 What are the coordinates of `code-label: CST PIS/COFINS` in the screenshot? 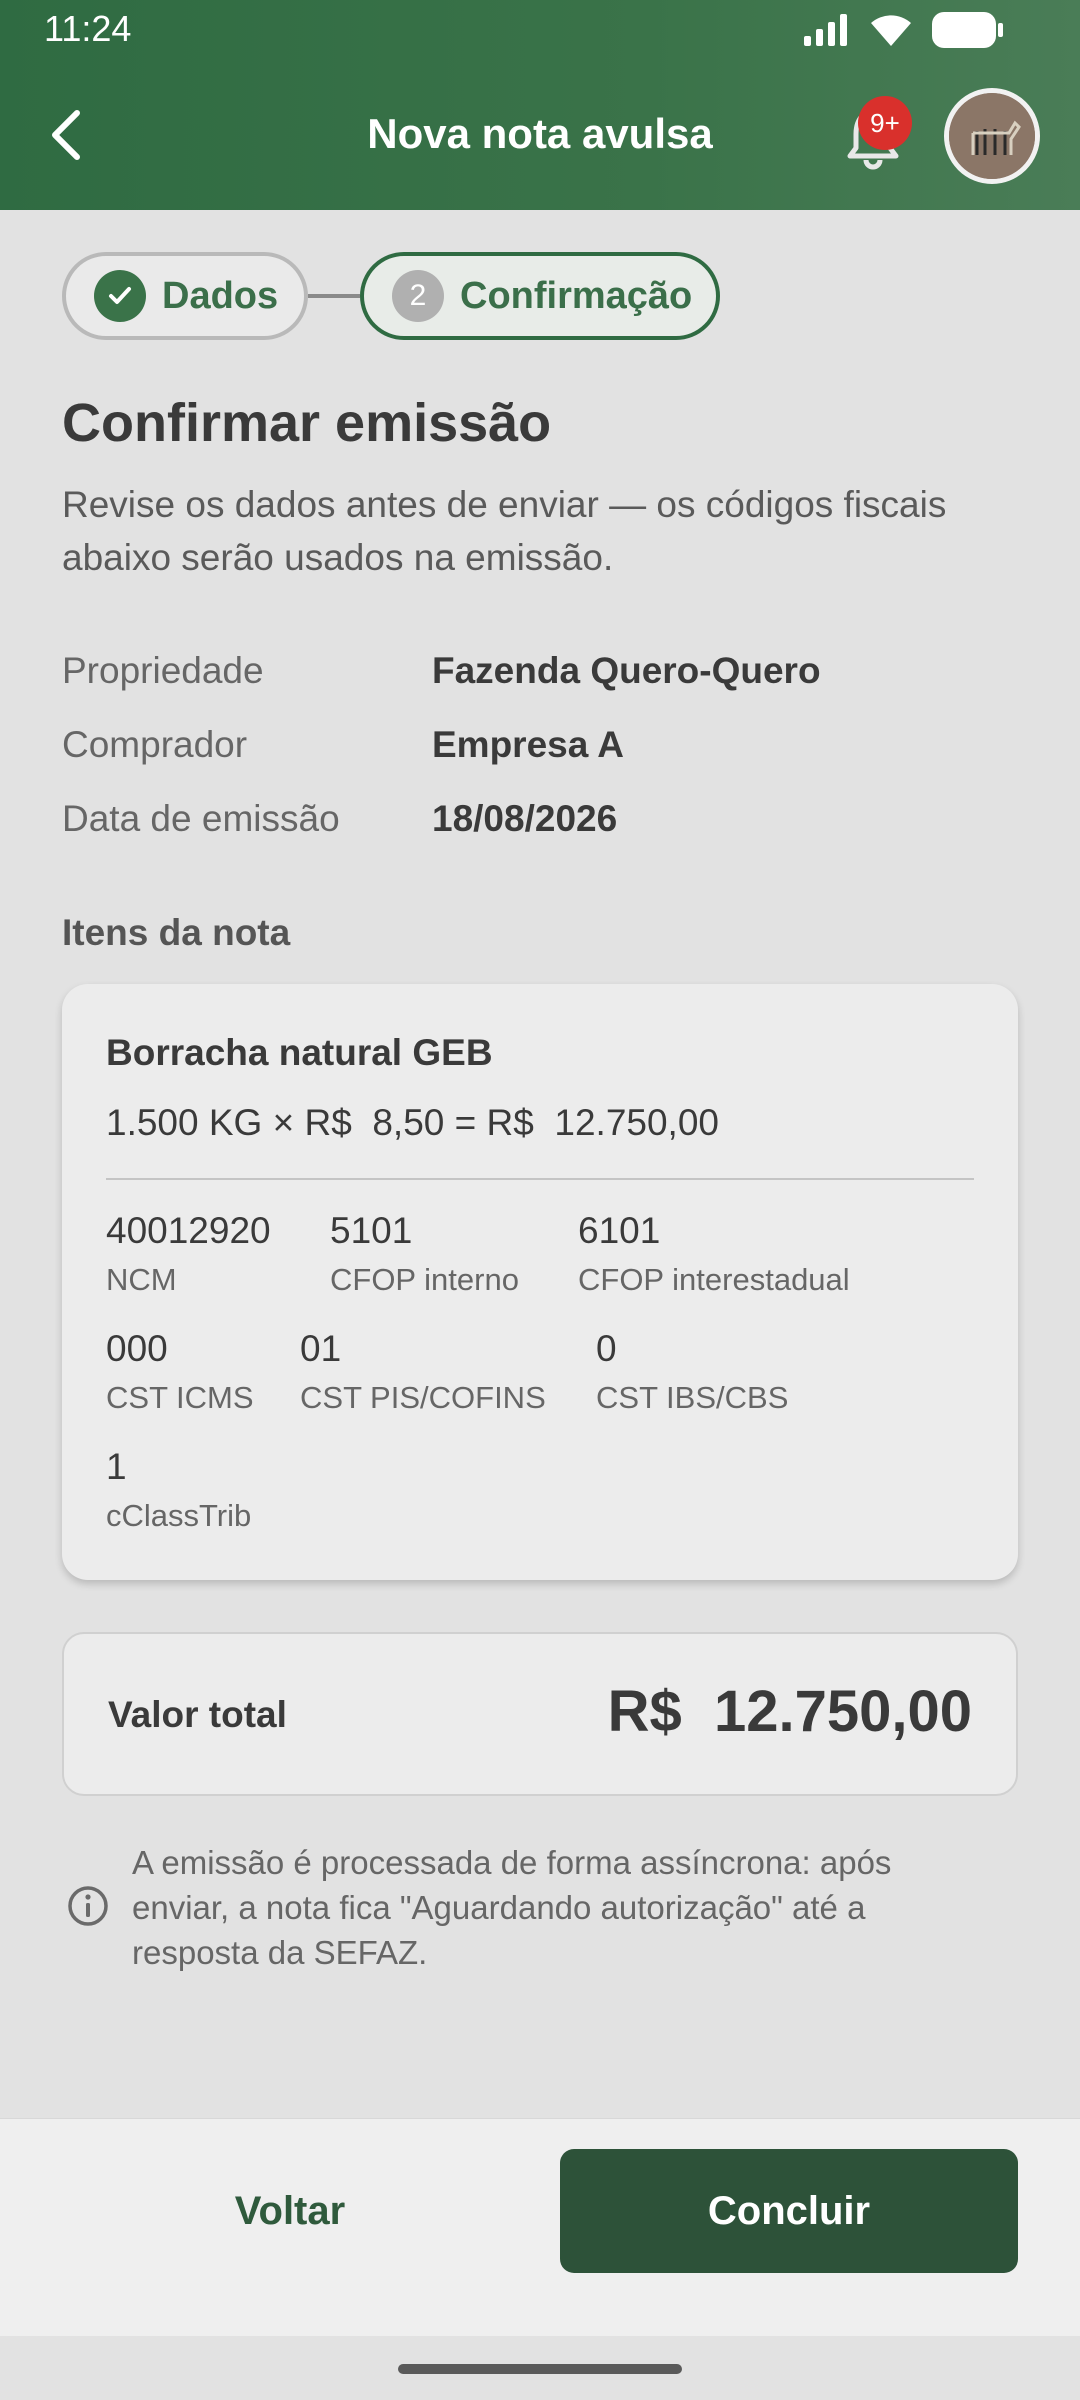 It's located at (423, 1397).